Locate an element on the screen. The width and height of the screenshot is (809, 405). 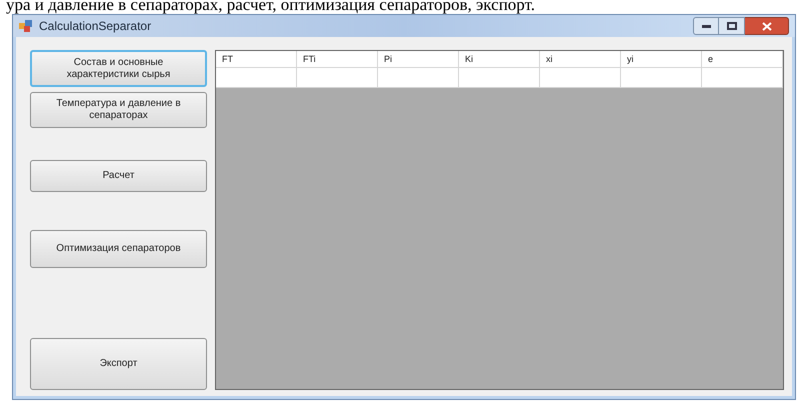
close-icon is located at coordinates (767, 26).